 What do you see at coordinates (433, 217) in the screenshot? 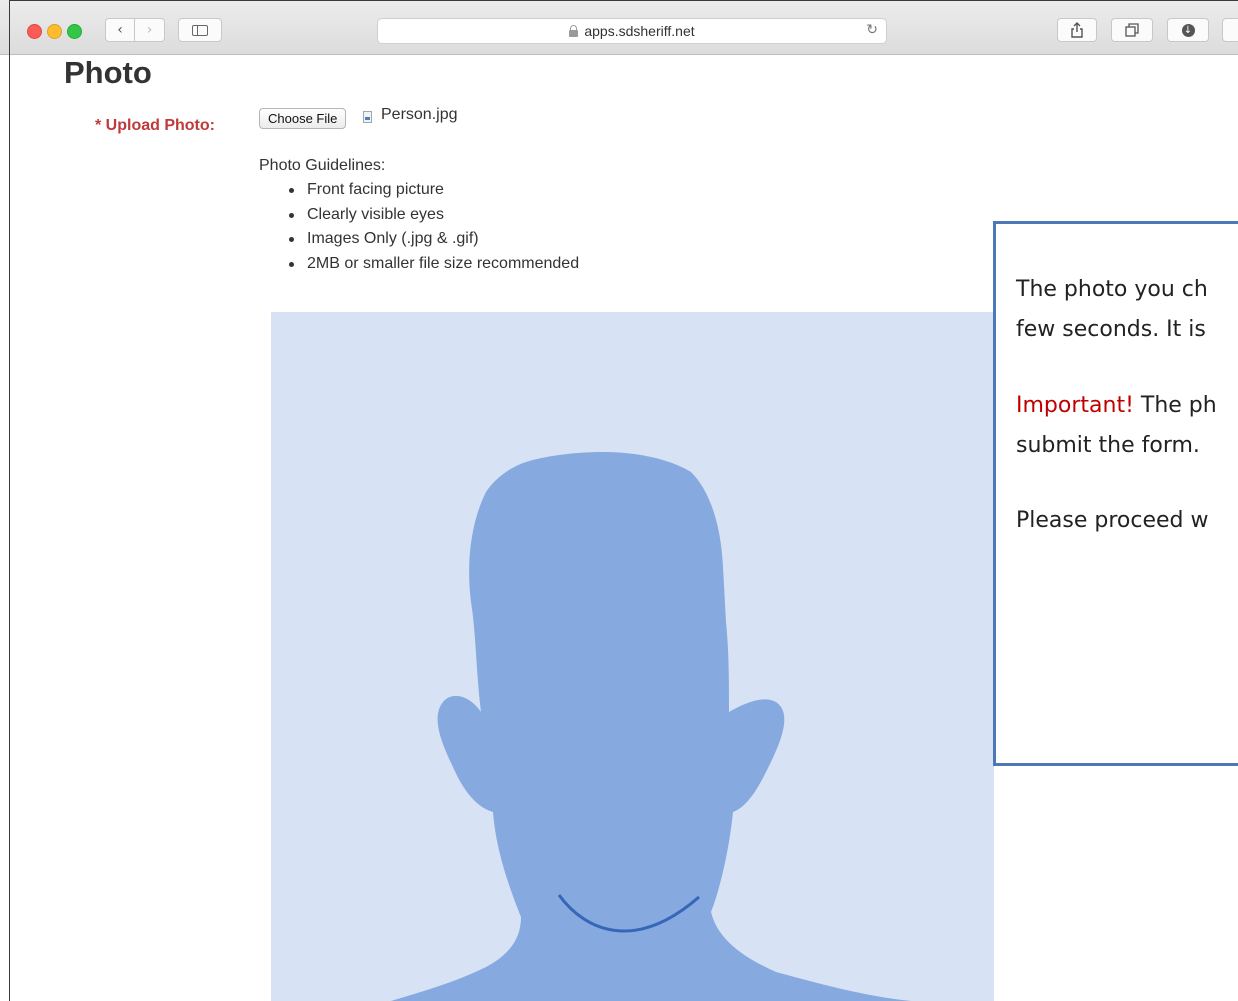
I see `list-item: Clearly visible eyes` at bounding box center [433, 217].